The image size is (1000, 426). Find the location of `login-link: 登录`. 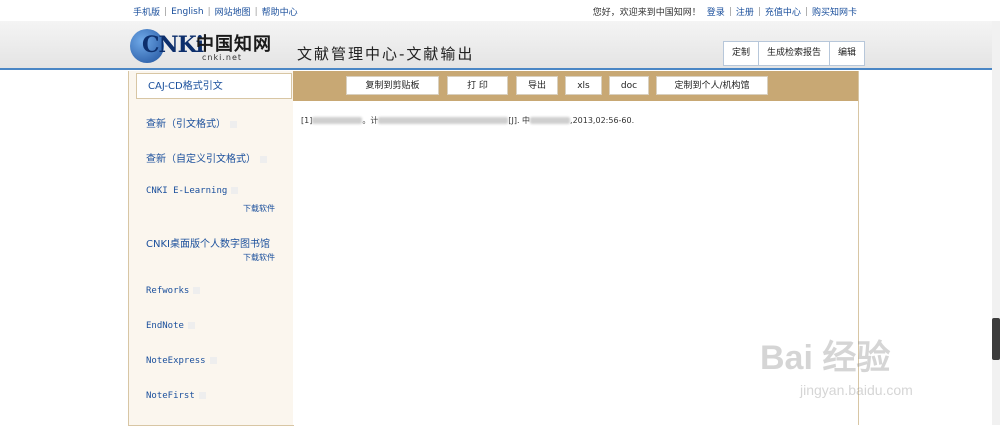

login-link: 登录 is located at coordinates (716, 11).